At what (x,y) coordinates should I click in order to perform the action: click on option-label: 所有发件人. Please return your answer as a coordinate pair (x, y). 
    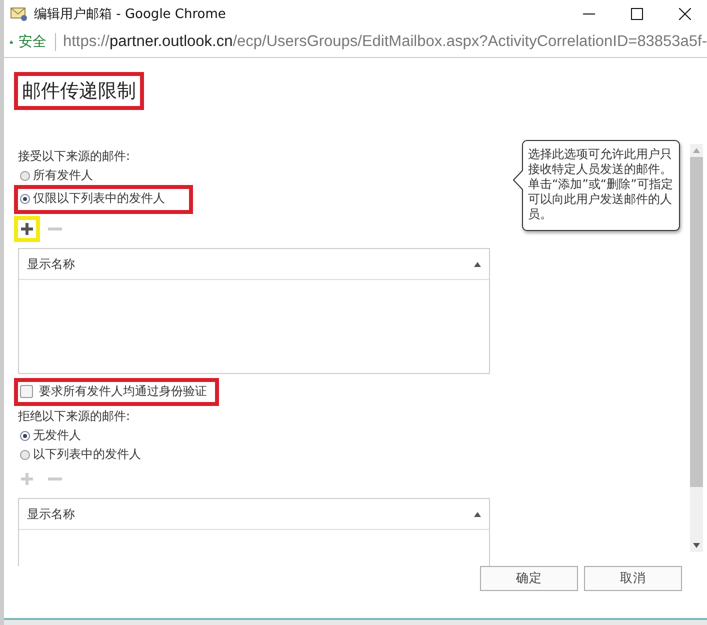
    Looking at the image, I should click on (63, 175).